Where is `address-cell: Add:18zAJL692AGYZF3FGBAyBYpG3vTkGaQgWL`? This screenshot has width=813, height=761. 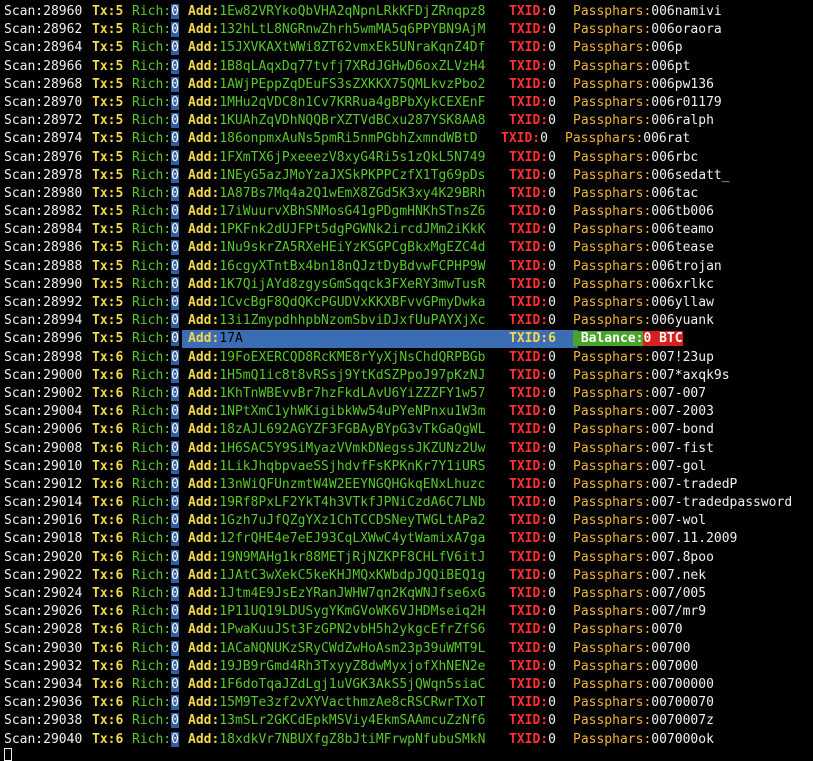
address-cell: Add:18zAJL692AGYZF3FGBAyBYpG3vTkGaQgWL is located at coordinates (336, 430).